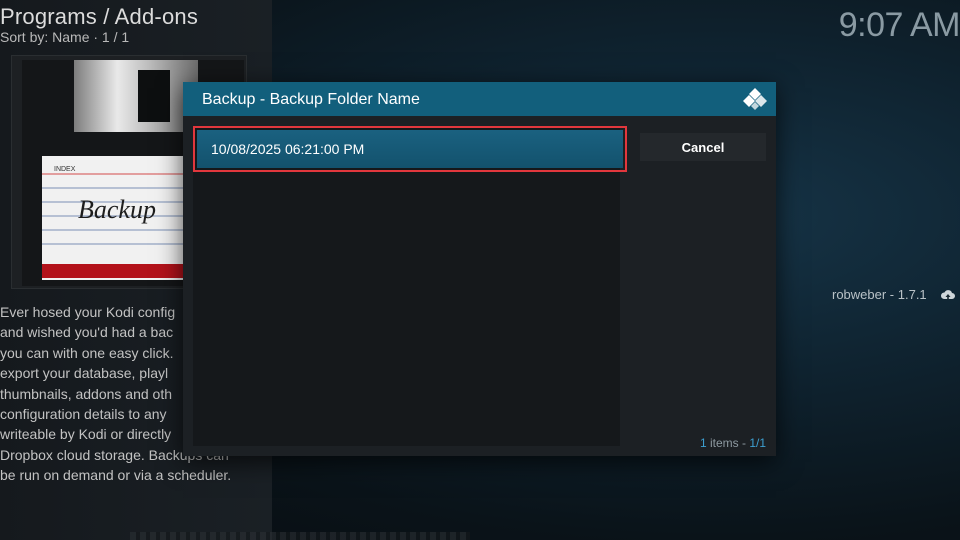 Image resolution: width=960 pixels, height=540 pixels. What do you see at coordinates (947, 295) in the screenshot?
I see `cloud-upload-icon` at bounding box center [947, 295].